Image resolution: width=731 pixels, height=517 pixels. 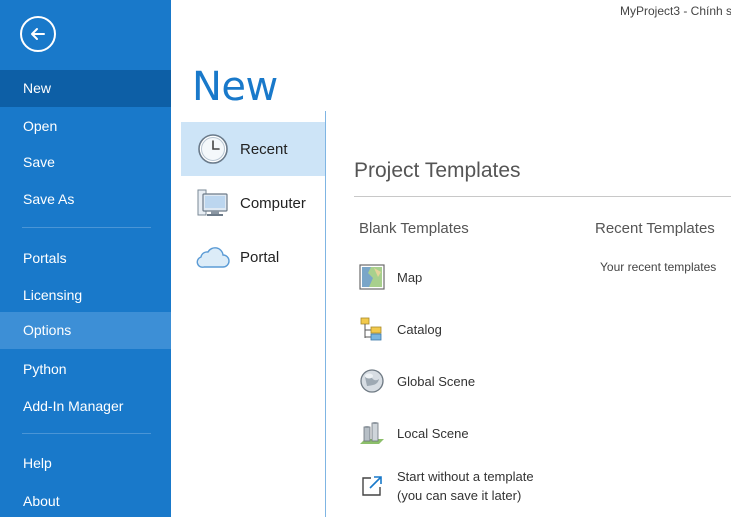 What do you see at coordinates (655, 228) in the screenshot?
I see `recent-templates-title: Recent Templates` at bounding box center [655, 228].